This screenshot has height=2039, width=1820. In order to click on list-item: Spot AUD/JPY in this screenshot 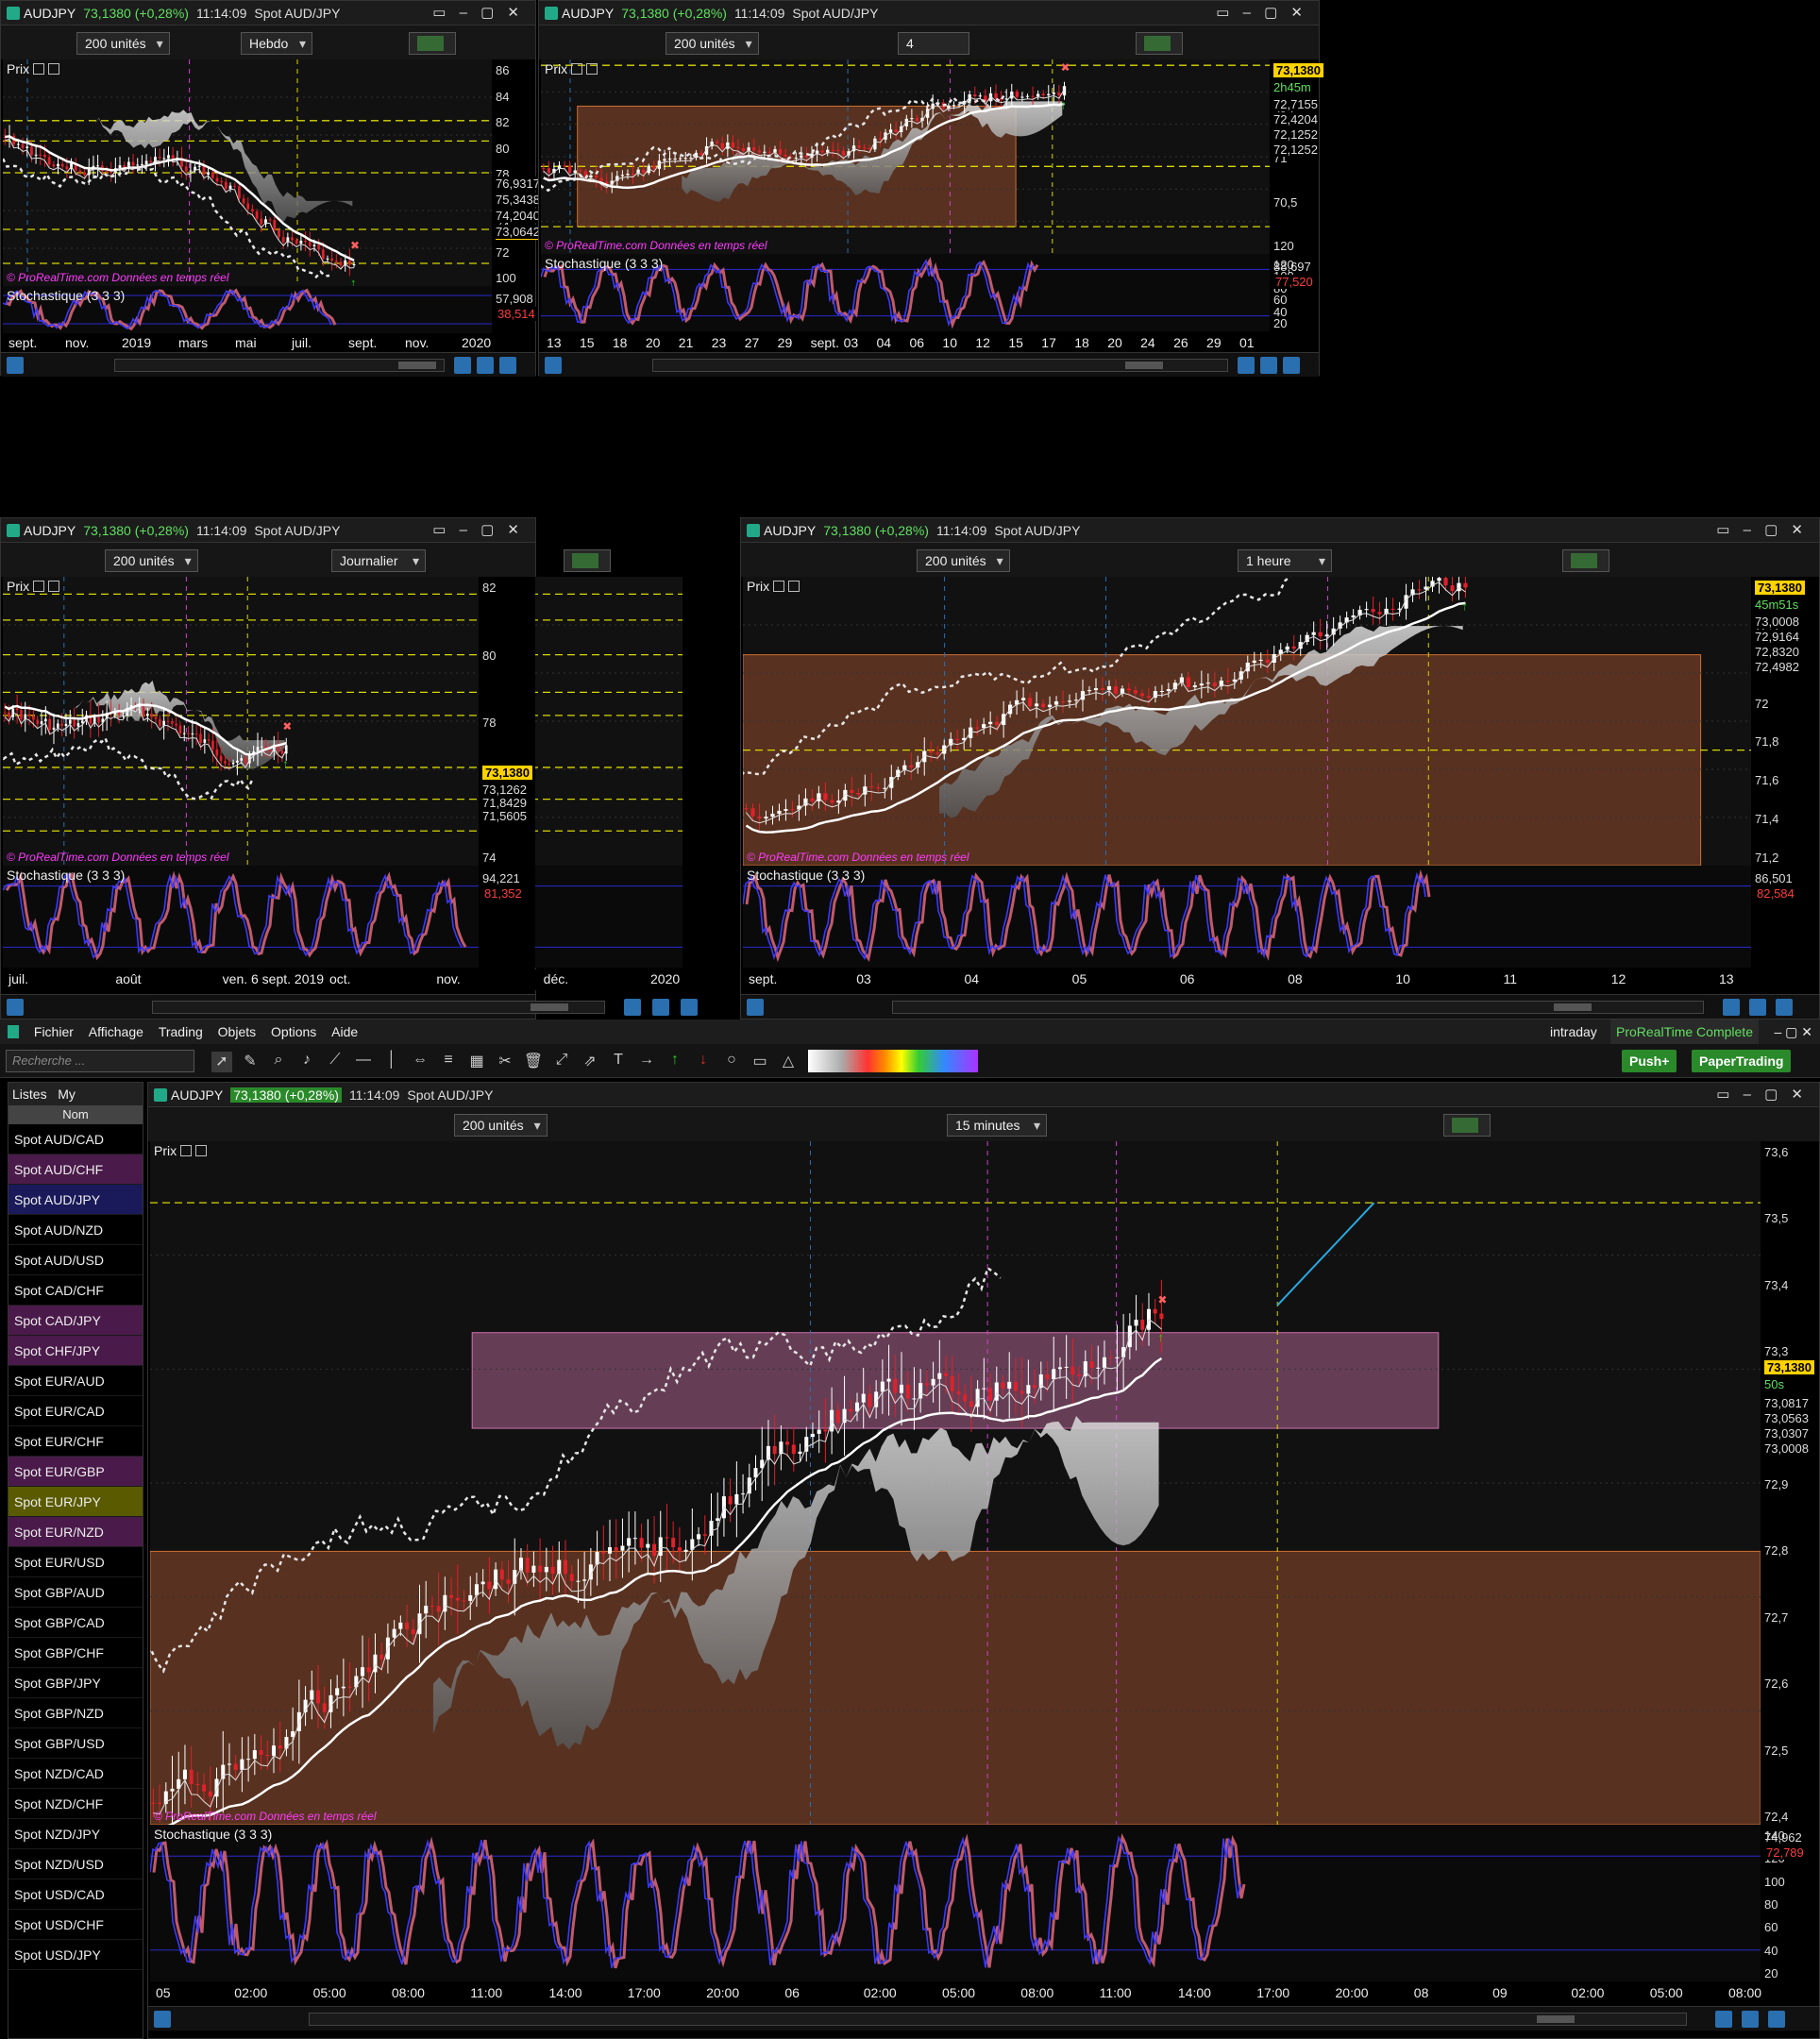, I will do `click(75, 1200)`.